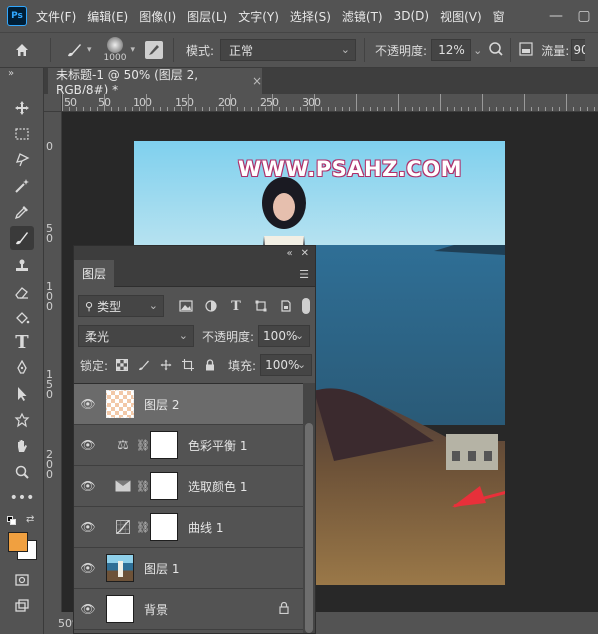 Image resolution: width=598 pixels, height=634 pixels. I want to click on move-tool-icon, so click(22, 108).